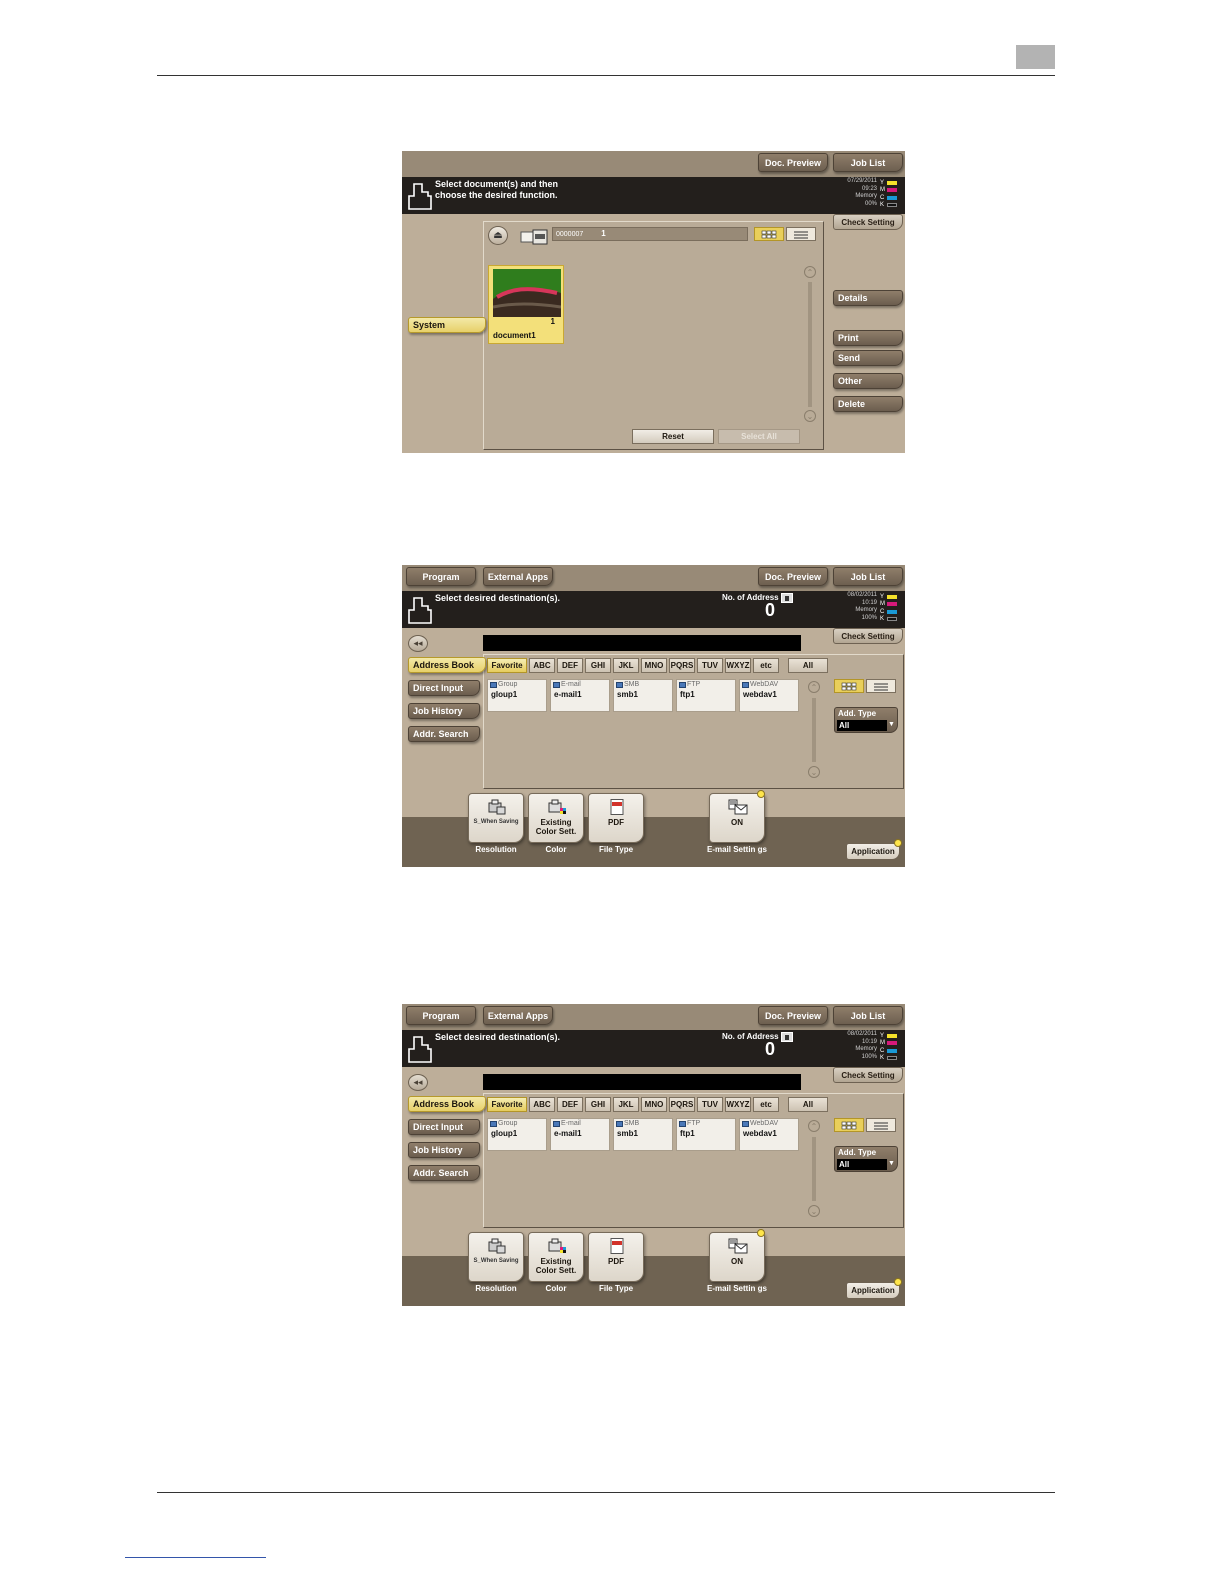 Image resolution: width=1224 pixels, height=1584 pixels. What do you see at coordinates (868, 358) in the screenshot?
I see `send-button: Send` at bounding box center [868, 358].